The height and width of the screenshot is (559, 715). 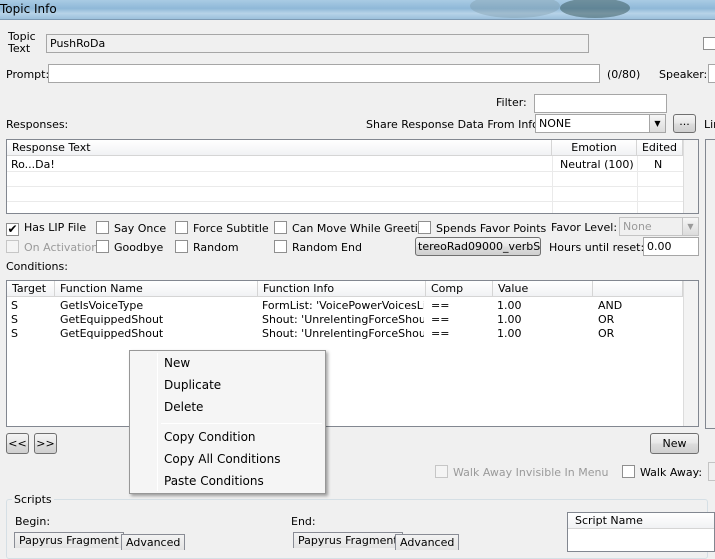 What do you see at coordinates (711, 73) in the screenshot?
I see `speaker-field` at bounding box center [711, 73].